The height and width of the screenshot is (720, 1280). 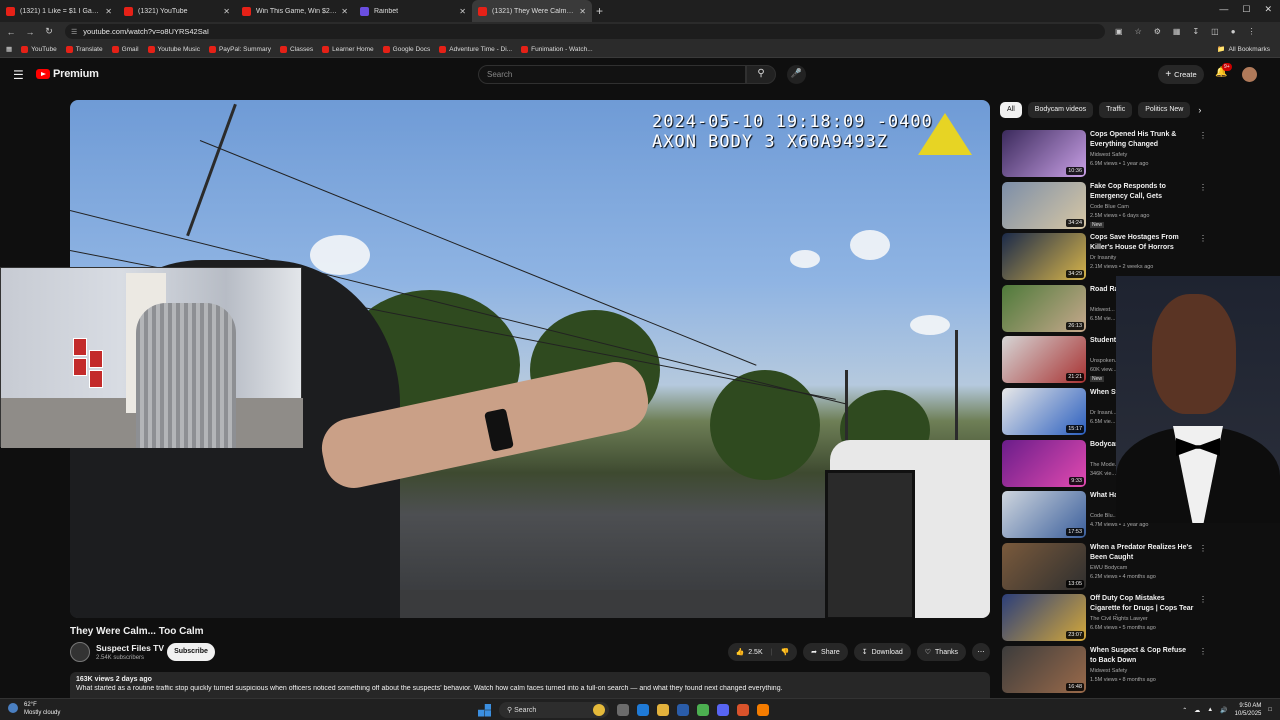 I want to click on taskbar-clock: 9:50 AM 10/5/2025, so click(x=1248, y=710).